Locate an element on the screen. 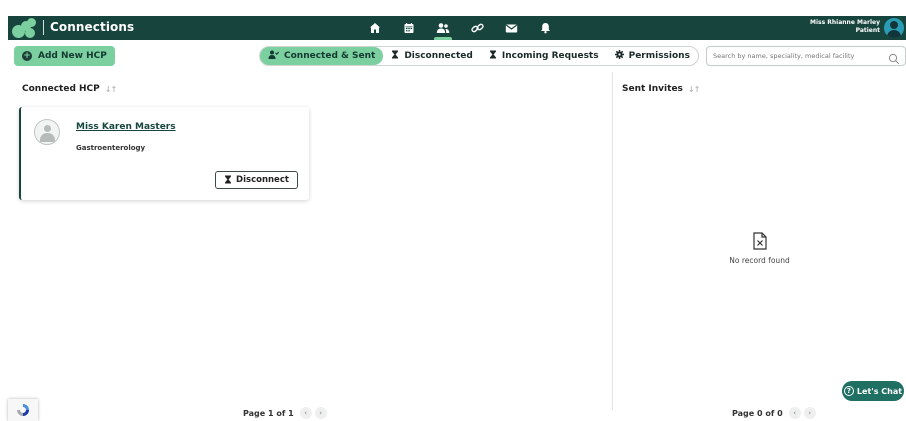 The height and width of the screenshot is (421, 906). bell-icon is located at coordinates (545, 28).